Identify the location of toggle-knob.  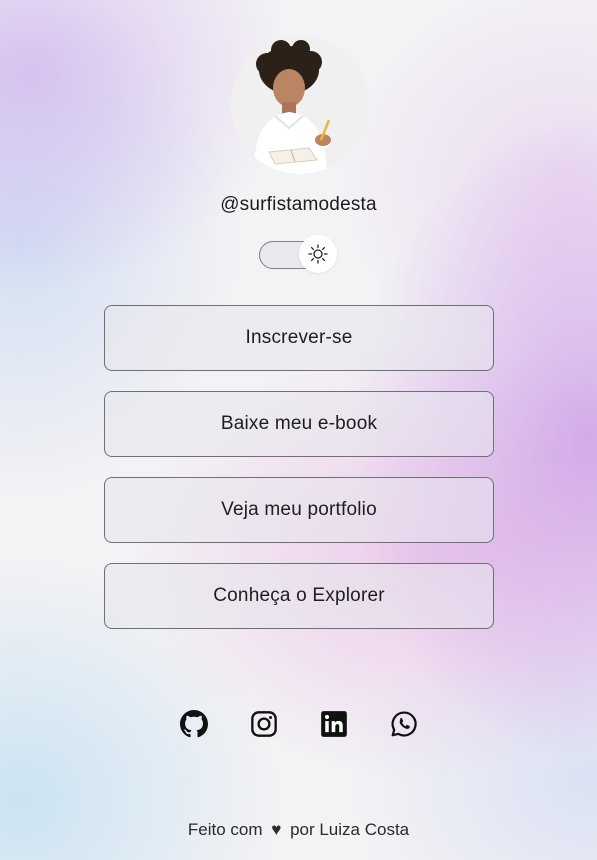
(318, 254).